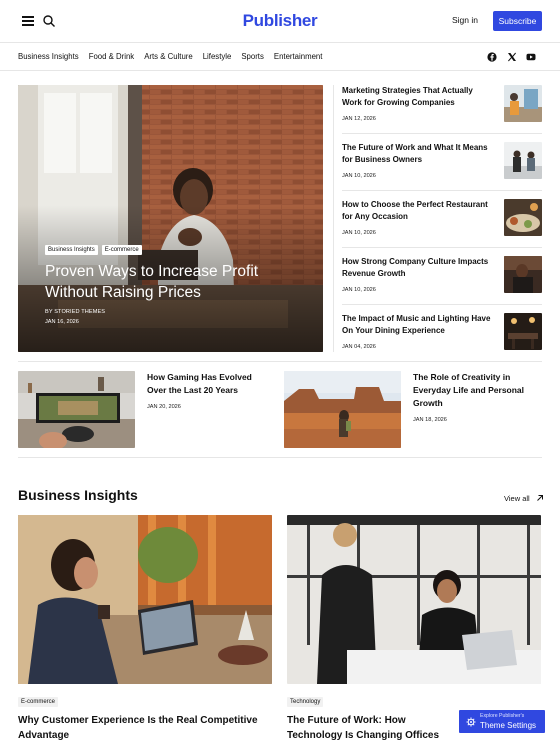 The width and height of the screenshot is (560, 747). I want to click on theme-settings-label: Theme Settings, so click(508, 725).